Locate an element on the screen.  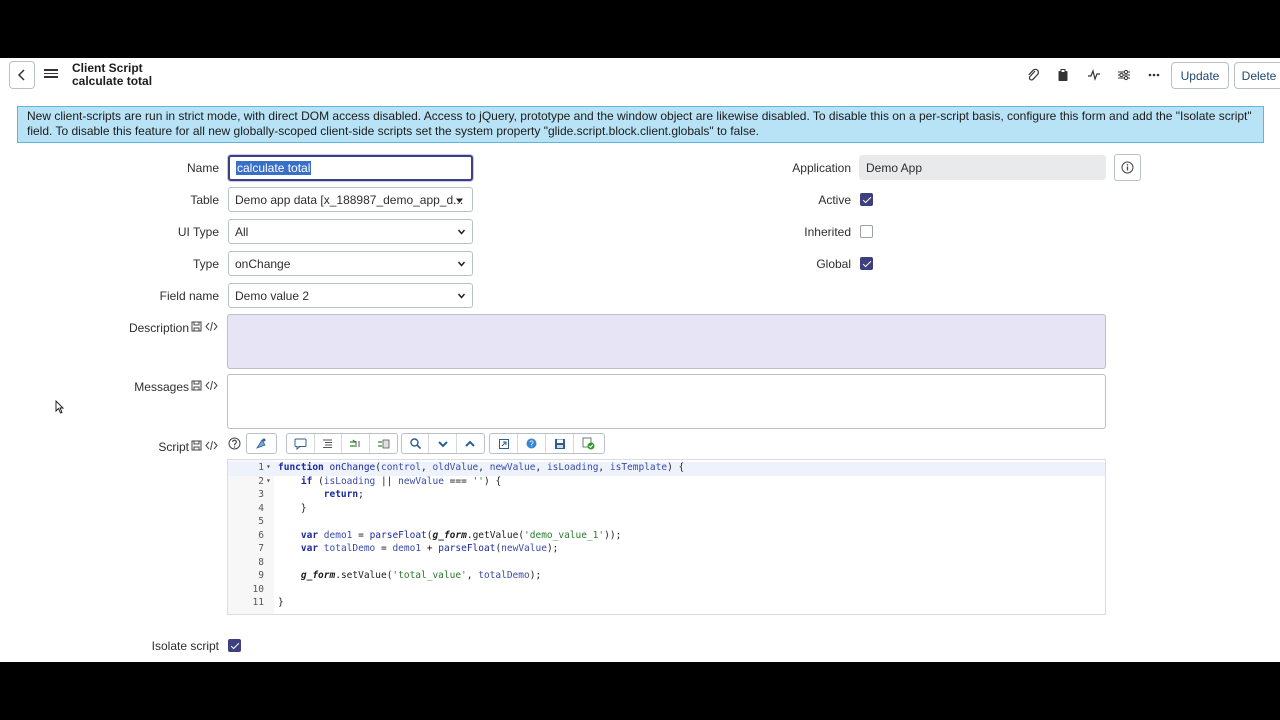
script-debug-icon is located at coordinates (261, 443).